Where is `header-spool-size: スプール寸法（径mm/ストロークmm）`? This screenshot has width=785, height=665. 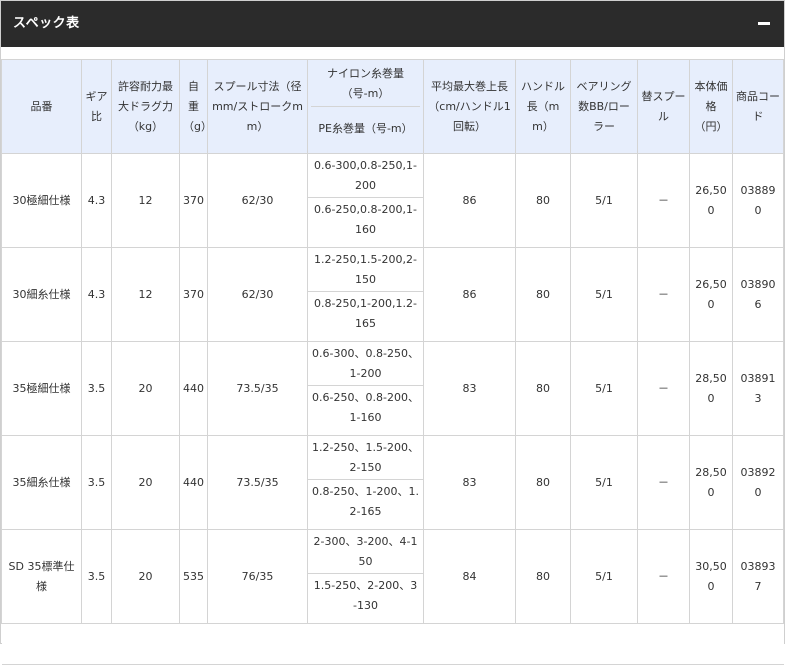
header-spool-size: スプール寸法（径mm/ストロークmm） is located at coordinates (257, 106).